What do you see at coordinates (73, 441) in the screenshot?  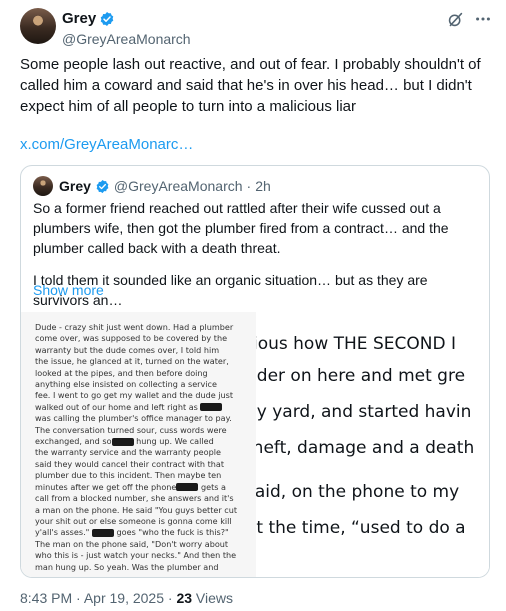 I see `media-text-segment: exchanged, and so` at bounding box center [73, 441].